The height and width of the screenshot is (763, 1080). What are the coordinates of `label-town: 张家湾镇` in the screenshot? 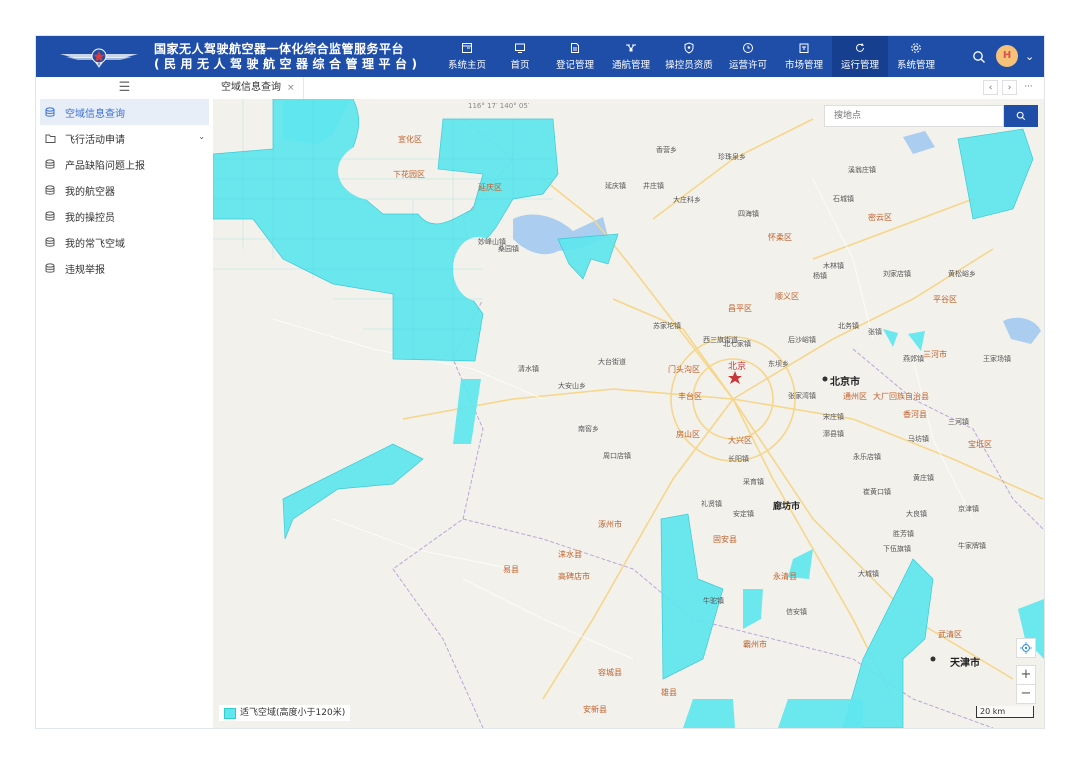 It's located at (802, 396).